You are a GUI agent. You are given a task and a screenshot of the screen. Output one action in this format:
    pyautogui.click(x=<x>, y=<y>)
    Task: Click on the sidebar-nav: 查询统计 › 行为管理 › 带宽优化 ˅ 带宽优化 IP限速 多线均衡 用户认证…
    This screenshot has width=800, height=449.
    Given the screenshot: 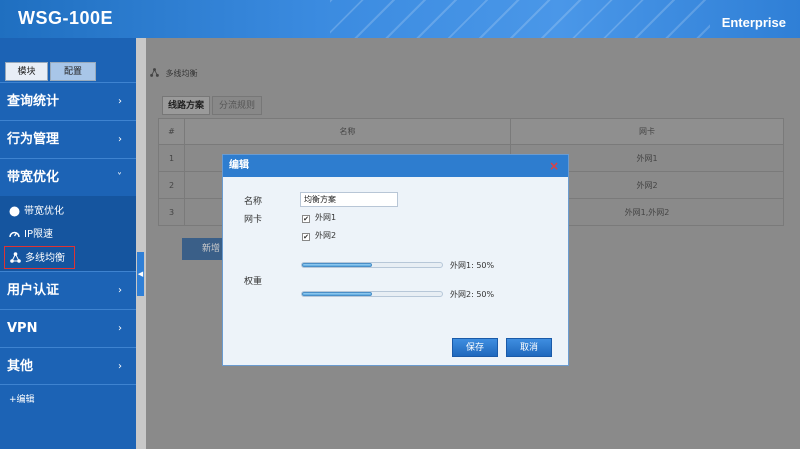 What is the action you would take?
    pyautogui.click(x=68, y=233)
    